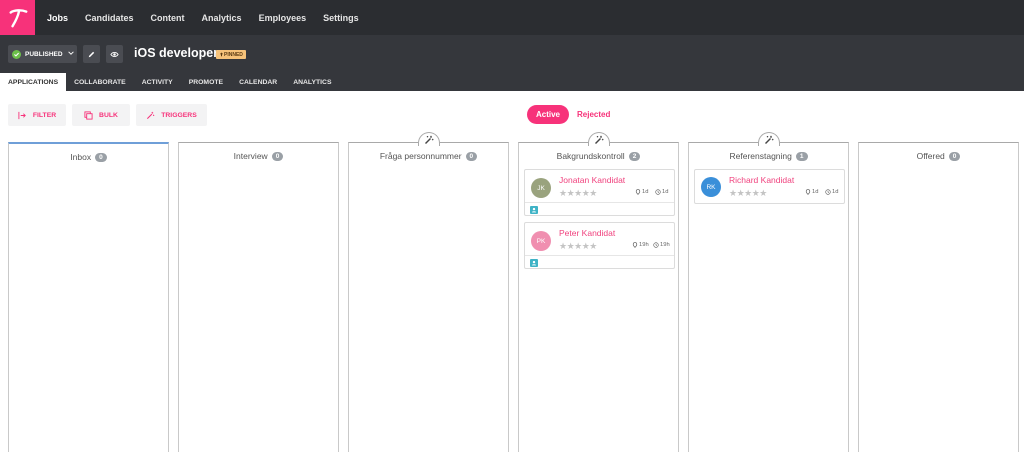 This screenshot has width=1024, height=452. What do you see at coordinates (57, 18) in the screenshot?
I see `nav-jobs: Jobs` at bounding box center [57, 18].